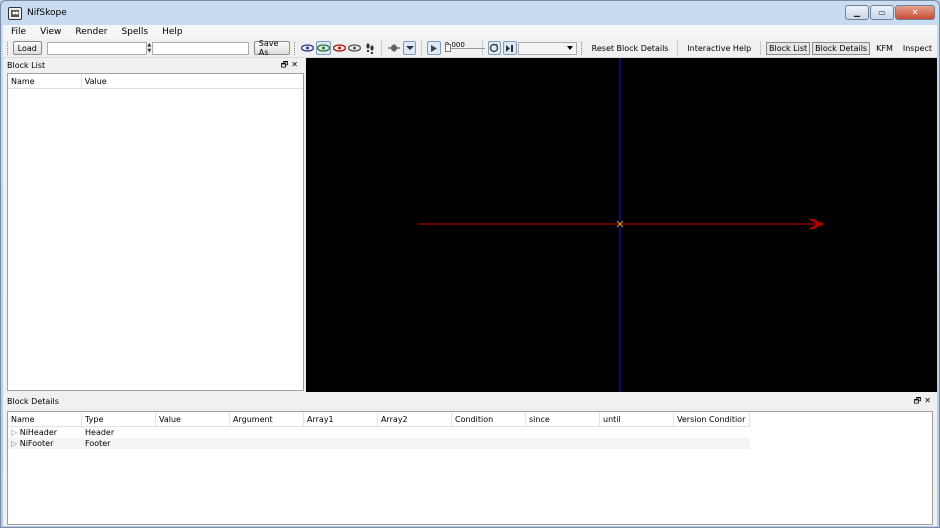 The height and width of the screenshot is (528, 940). Describe the element at coordinates (369, 48) in the screenshot. I see `footprints-icon` at that location.